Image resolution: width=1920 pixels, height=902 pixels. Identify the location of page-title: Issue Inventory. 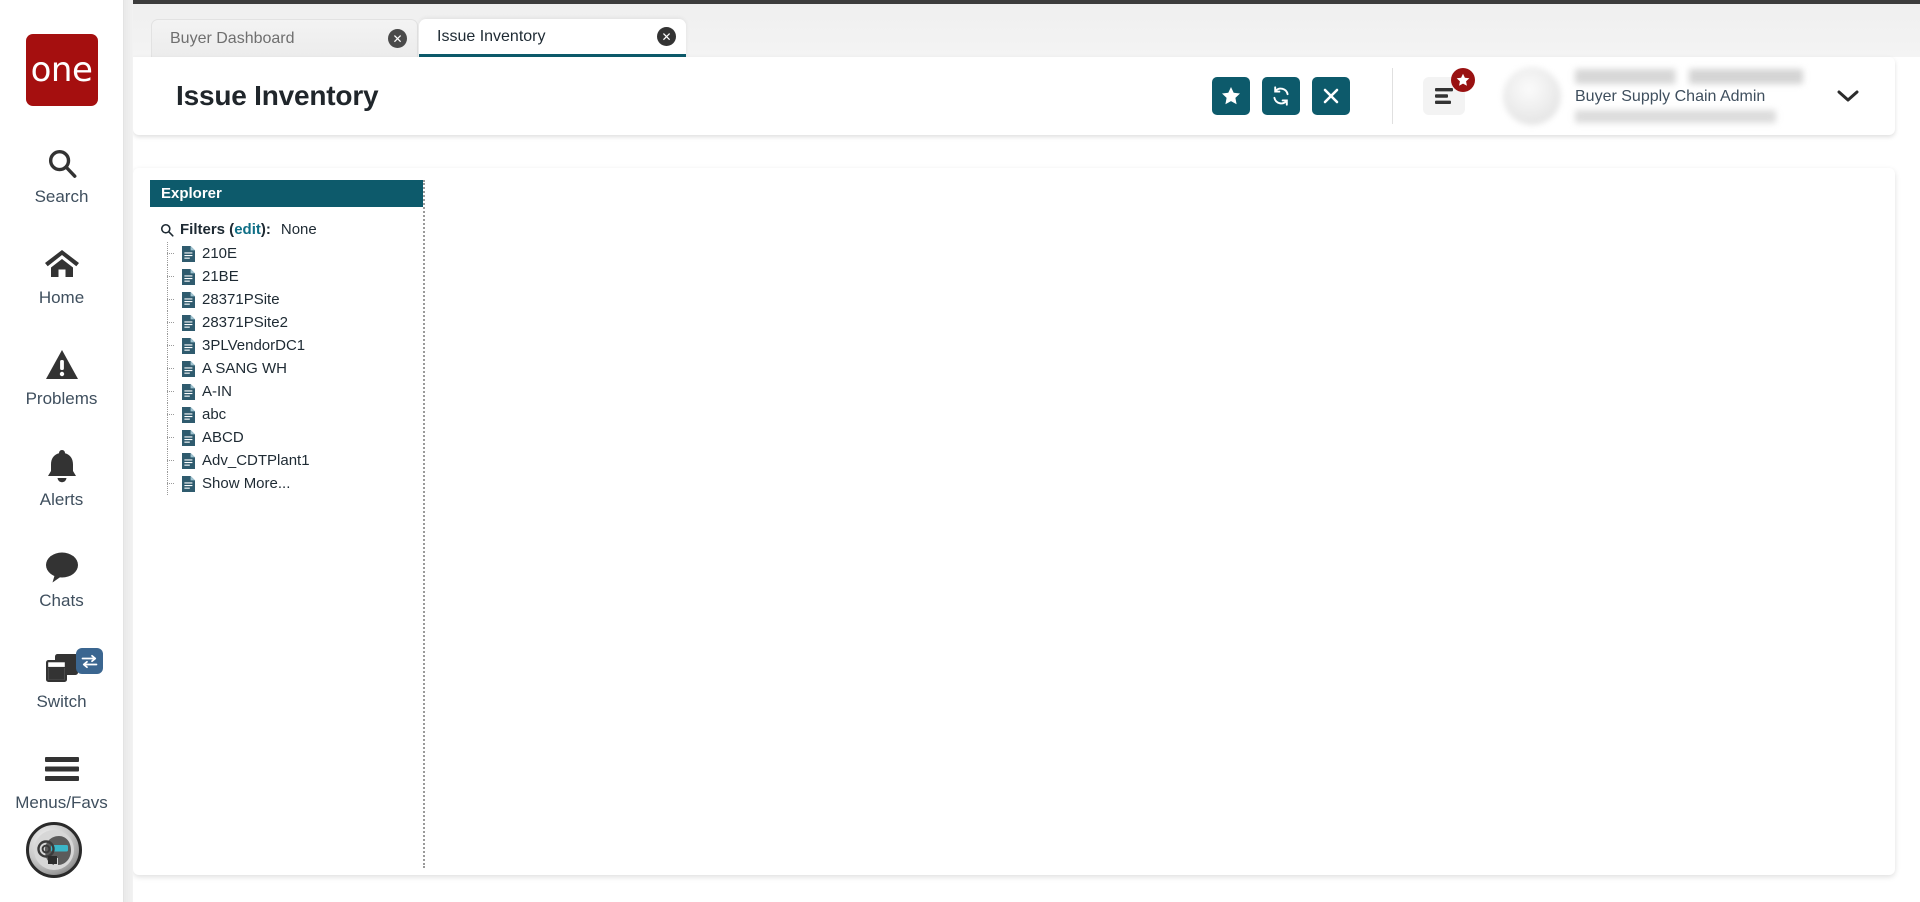
(277, 95).